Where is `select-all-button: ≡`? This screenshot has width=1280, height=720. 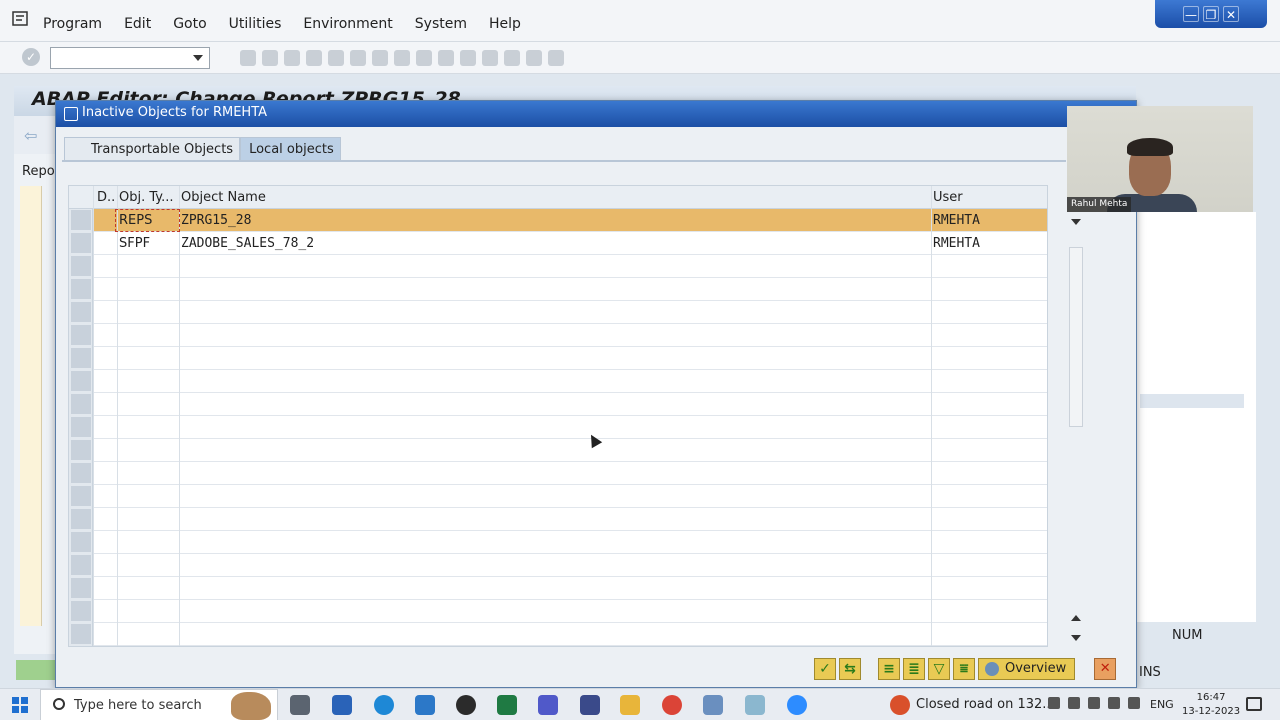
select-all-button: ≡ is located at coordinates (889, 669).